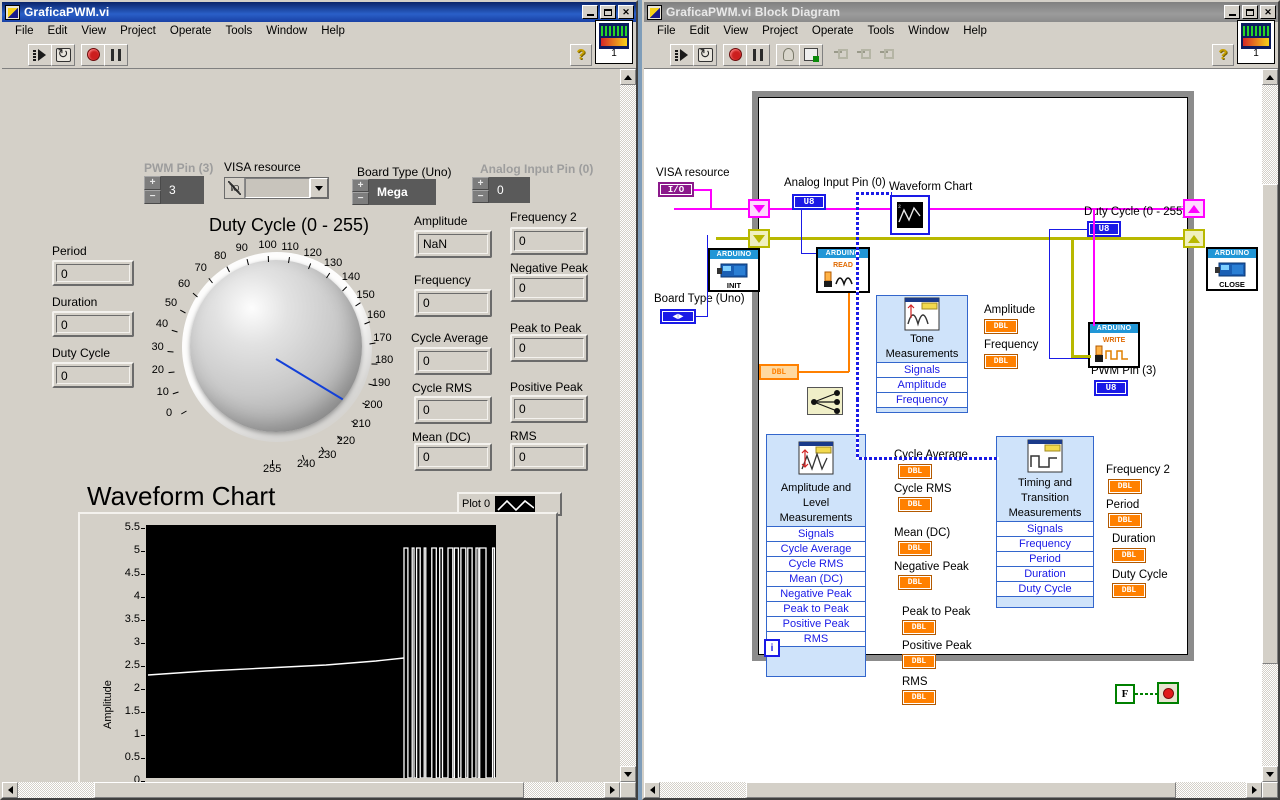 The width and height of the screenshot is (1280, 800). I want to click on hscroll-thumb, so click(309, 790).